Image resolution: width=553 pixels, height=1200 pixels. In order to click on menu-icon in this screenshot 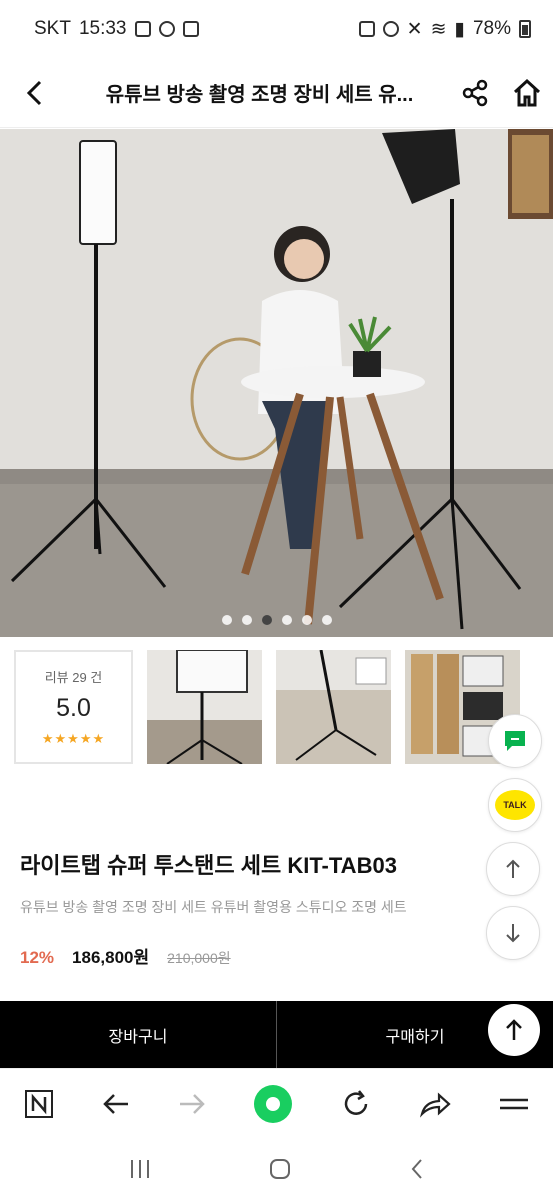, I will do `click(514, 1104)`.